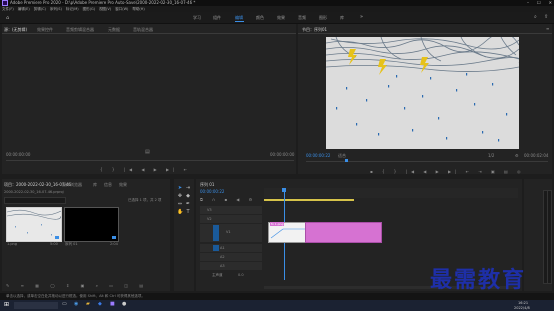 This screenshot has width=554, height=311. I want to click on tab-effects: 效果, so click(123, 185).